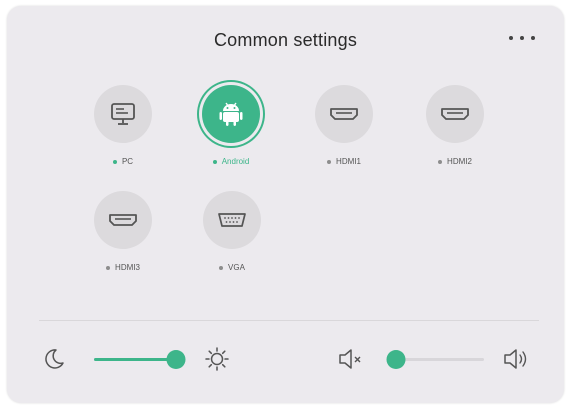 The image size is (571, 409). I want to click on source-label: Android, so click(231, 161).